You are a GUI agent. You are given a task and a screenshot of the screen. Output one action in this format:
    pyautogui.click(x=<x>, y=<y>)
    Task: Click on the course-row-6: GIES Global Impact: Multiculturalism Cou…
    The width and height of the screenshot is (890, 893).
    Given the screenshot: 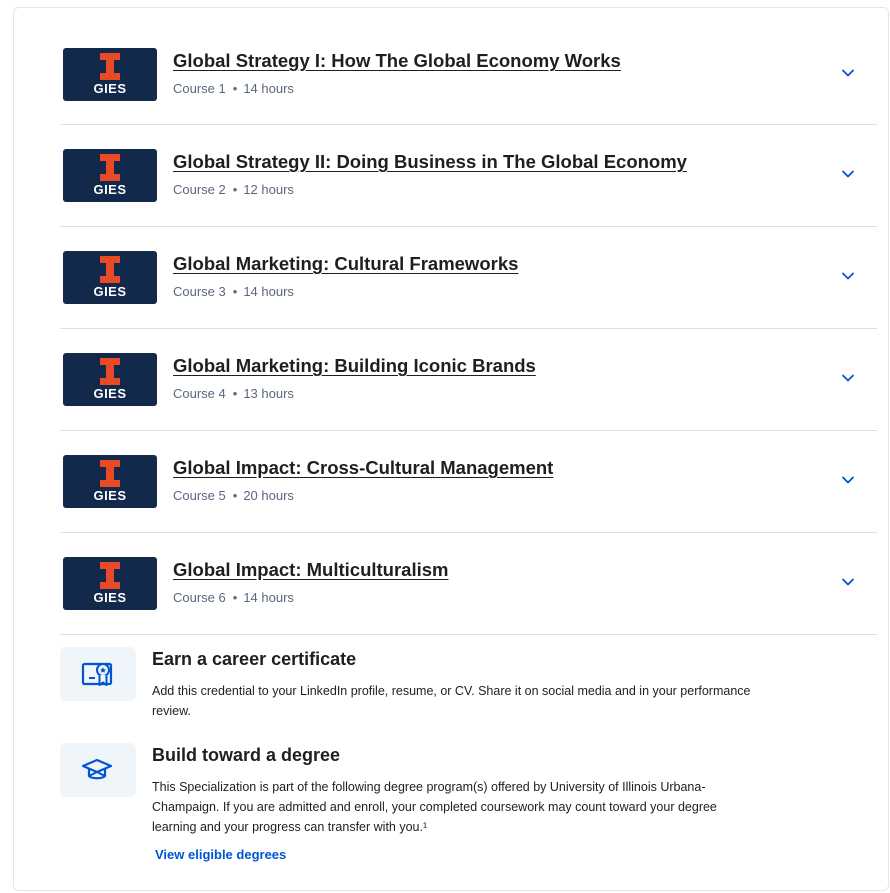 What is the action you would take?
    pyautogui.click(x=468, y=584)
    